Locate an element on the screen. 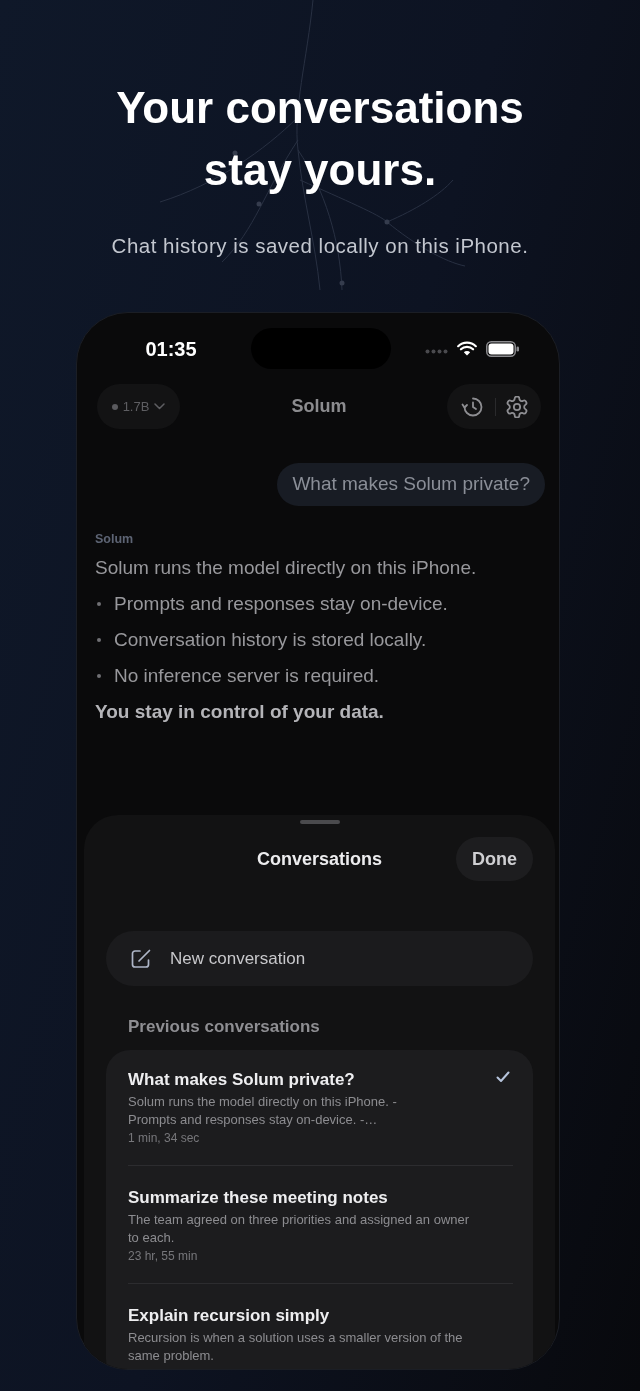  signal-dots-icon is located at coordinates (436, 351).